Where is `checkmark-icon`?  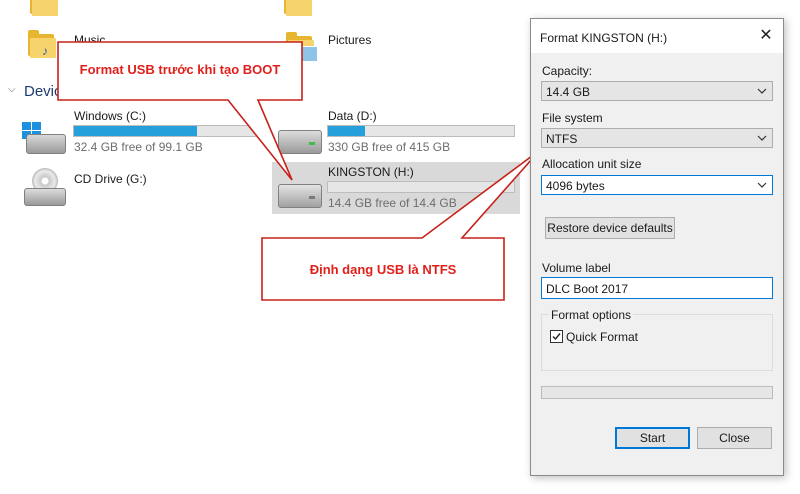 checkmark-icon is located at coordinates (556, 337).